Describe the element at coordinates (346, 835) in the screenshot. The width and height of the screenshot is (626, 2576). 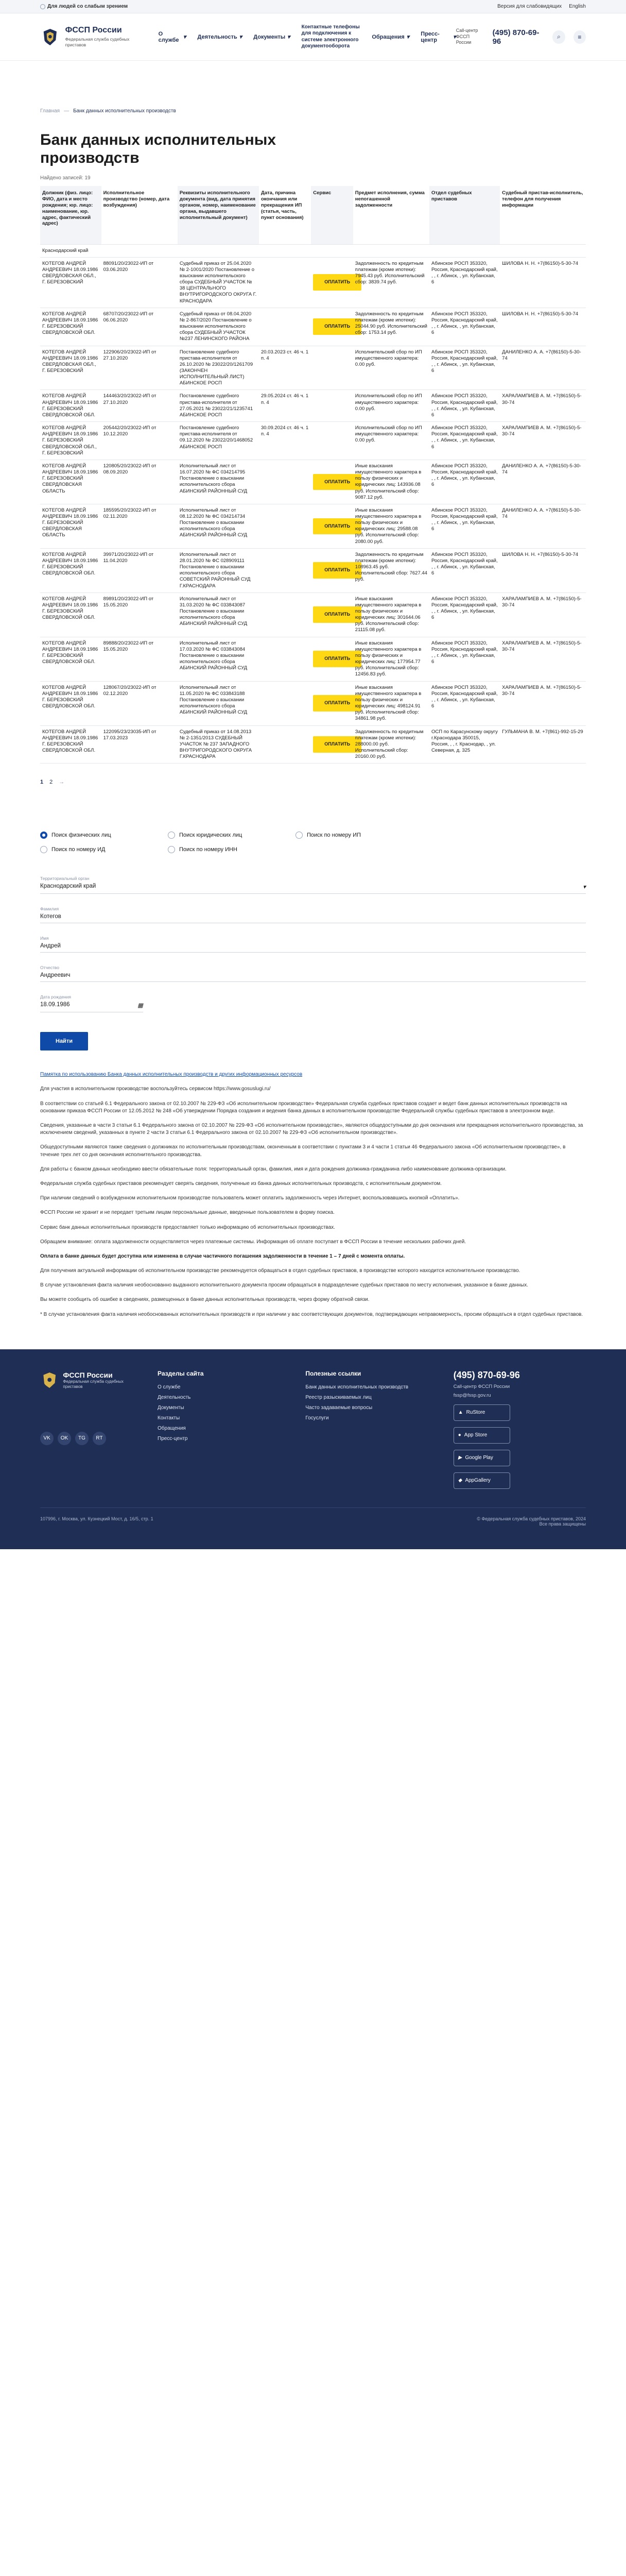
I see `radio-ip: Поиск по номеру ИП` at that location.